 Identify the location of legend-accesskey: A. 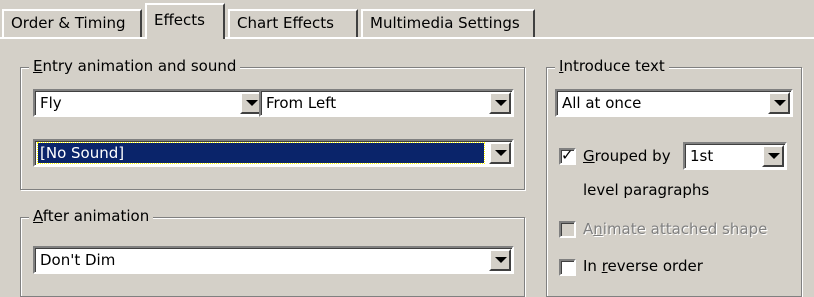
(38, 216).